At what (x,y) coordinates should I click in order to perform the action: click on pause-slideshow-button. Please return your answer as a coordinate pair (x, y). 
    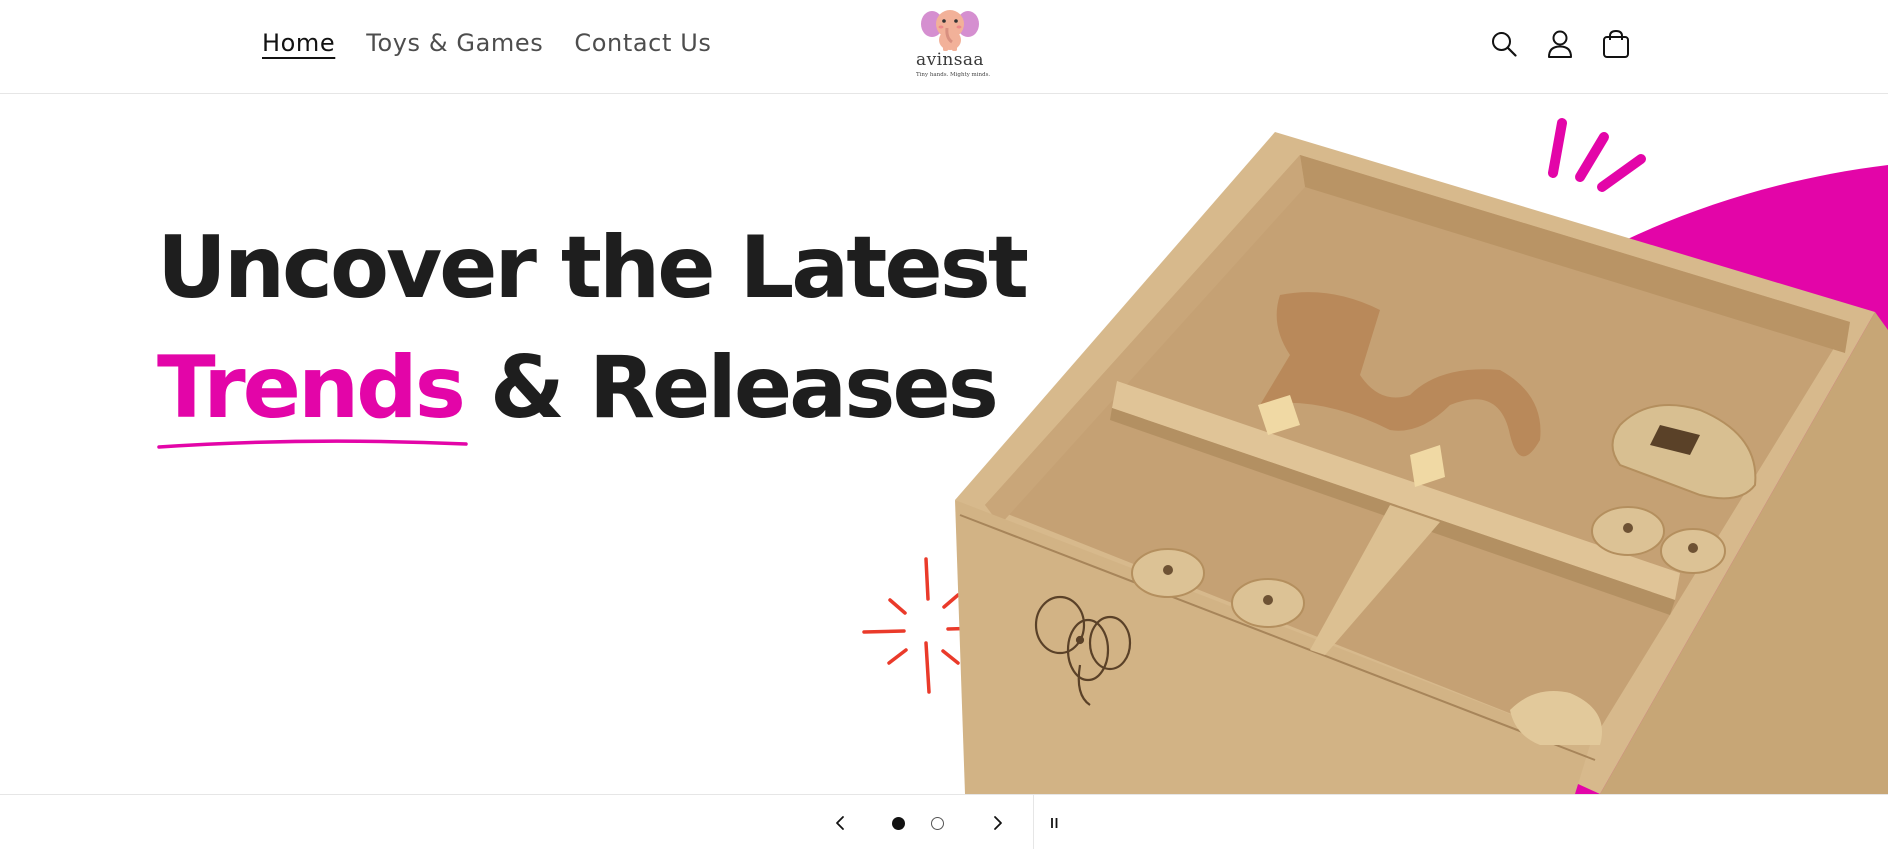
    Looking at the image, I should click on (1054, 822).